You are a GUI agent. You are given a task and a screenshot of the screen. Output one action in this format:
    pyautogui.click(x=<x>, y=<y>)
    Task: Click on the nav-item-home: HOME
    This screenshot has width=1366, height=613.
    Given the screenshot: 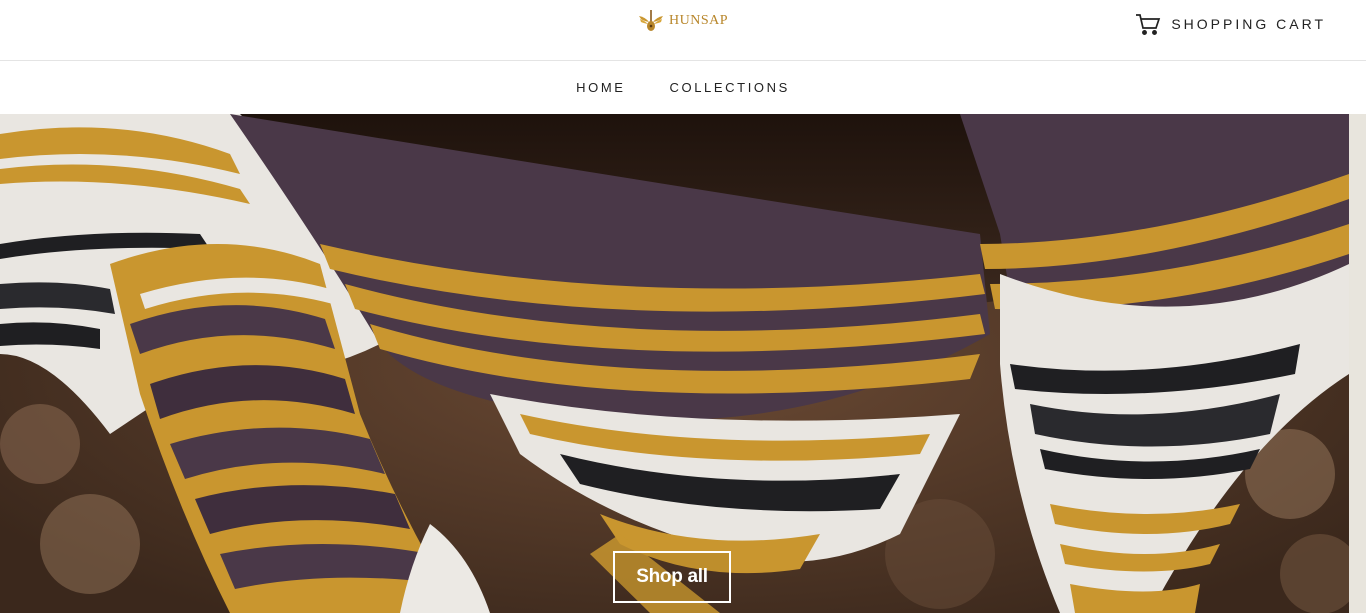 What is the action you would take?
    pyautogui.click(x=600, y=87)
    